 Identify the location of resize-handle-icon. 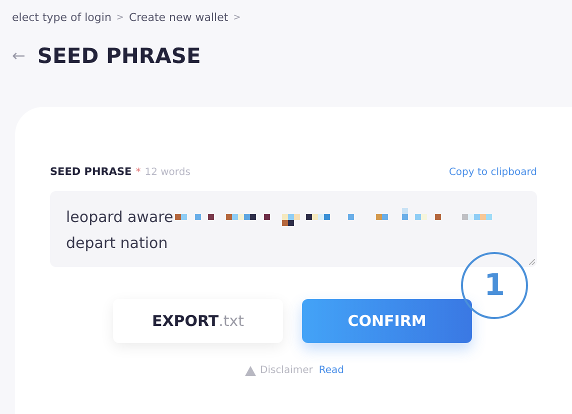
(532, 261).